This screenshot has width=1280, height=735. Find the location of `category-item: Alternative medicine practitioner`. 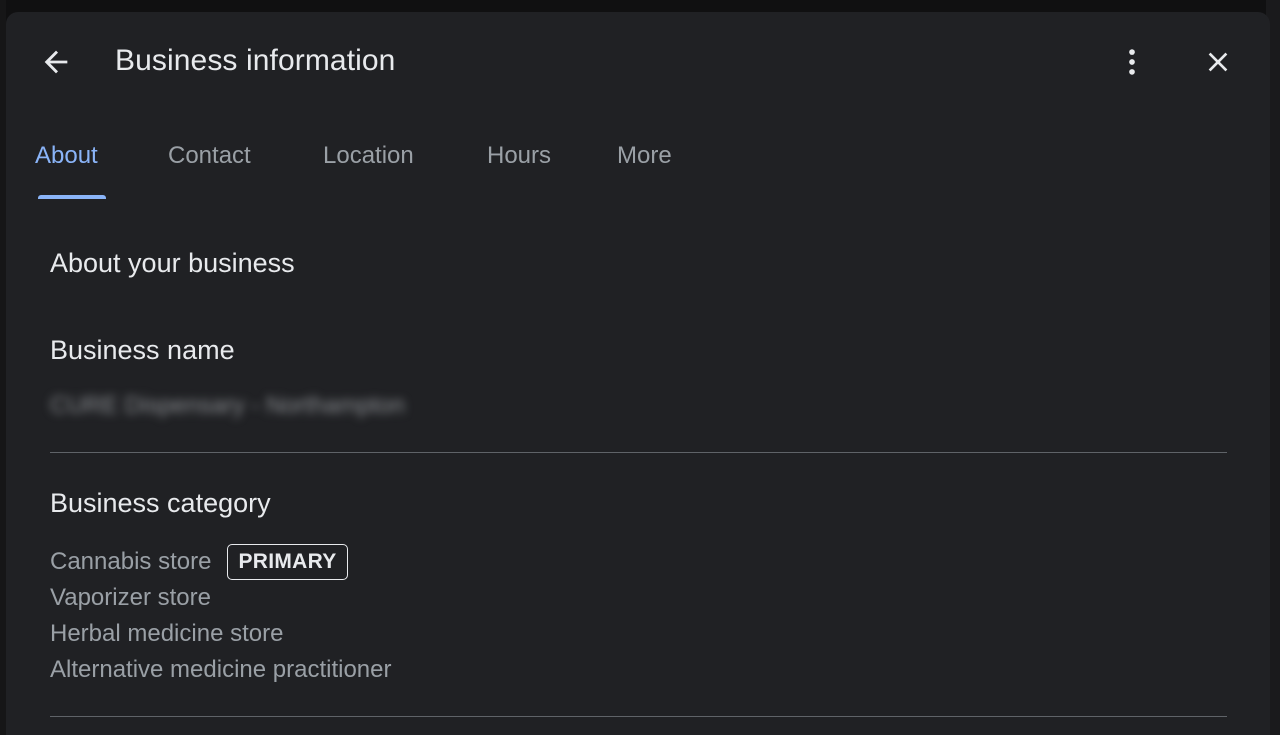

category-item: Alternative medicine practitioner is located at coordinates (221, 670).